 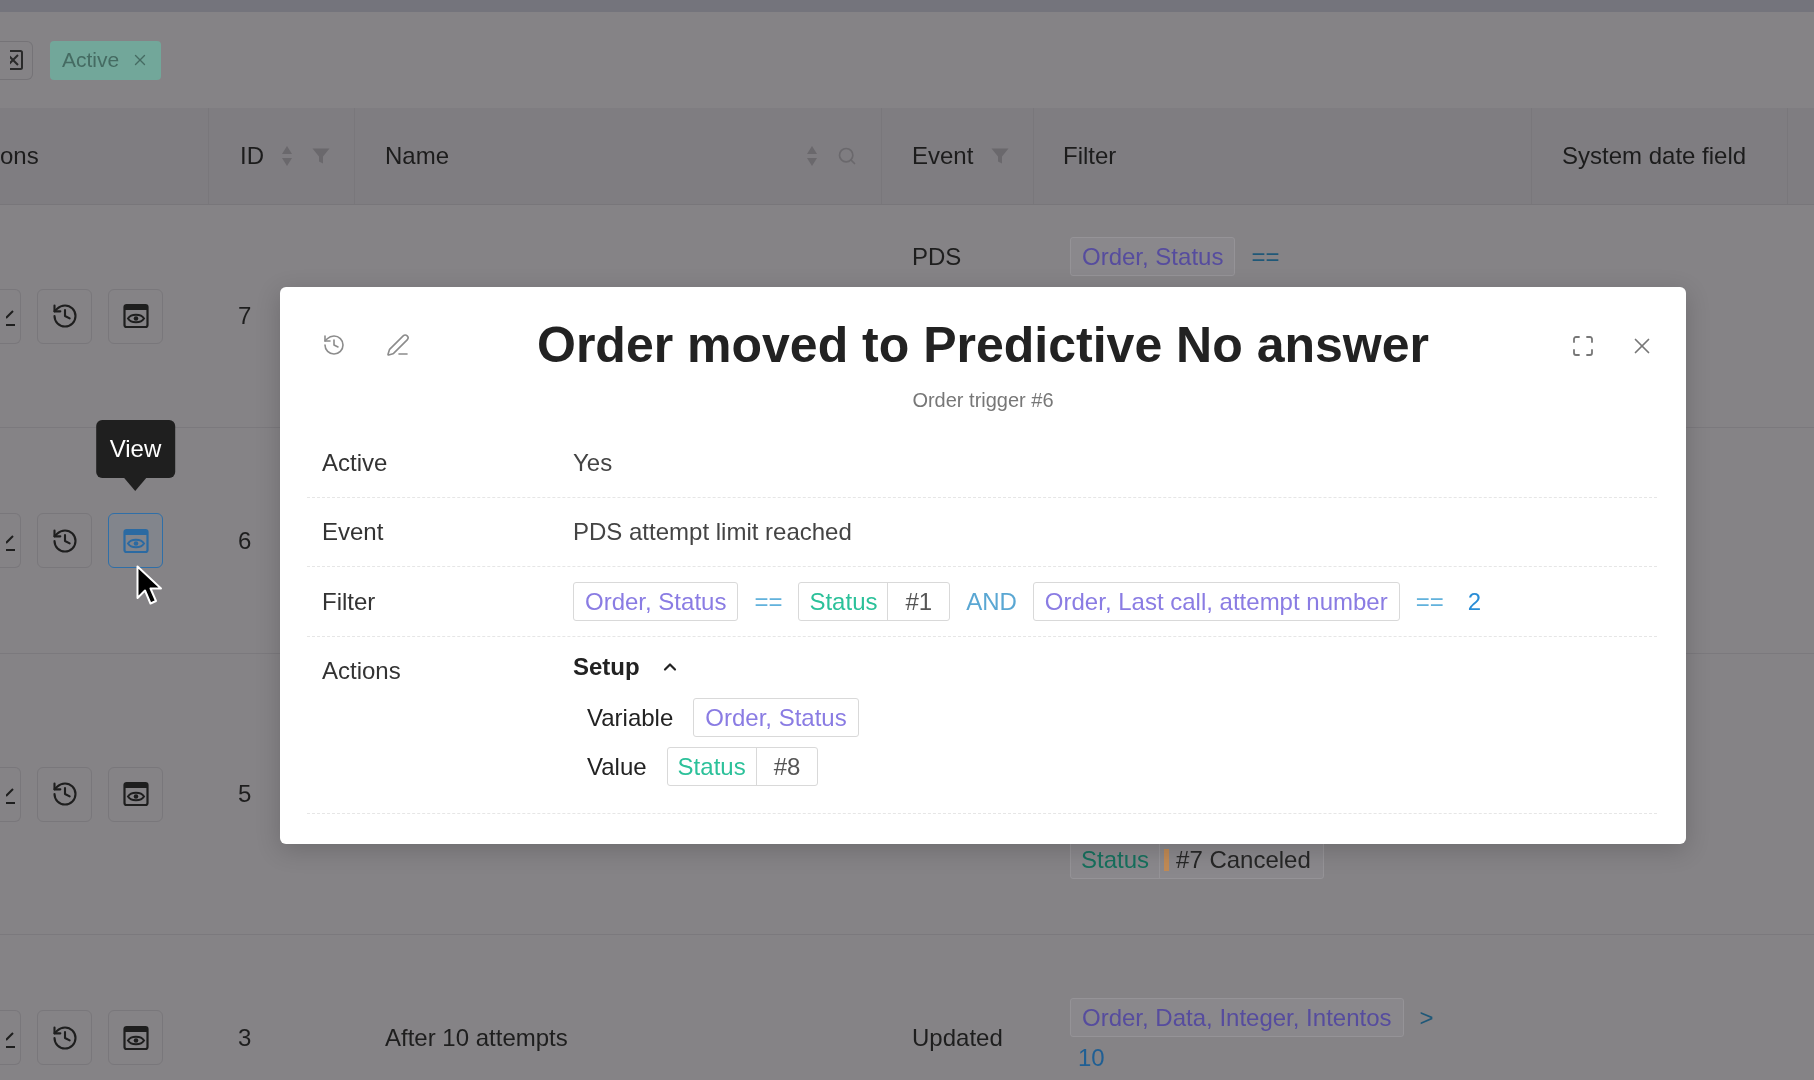 What do you see at coordinates (417, 156) in the screenshot?
I see `column-title: Name` at bounding box center [417, 156].